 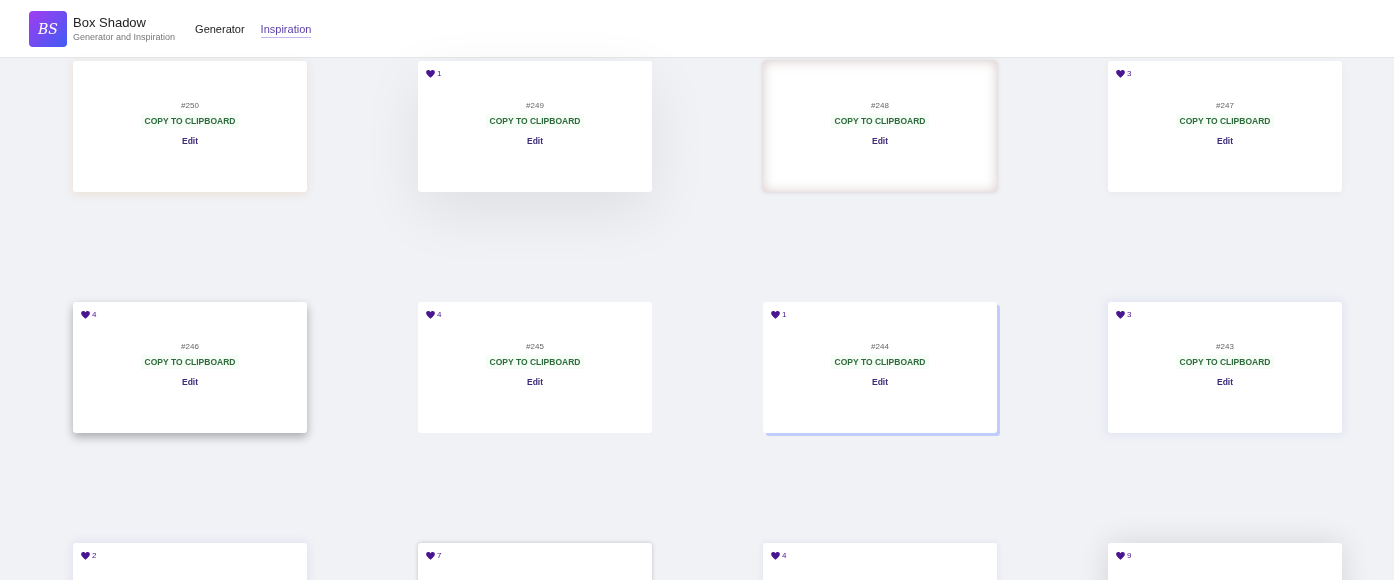 I want to click on logo: BS, so click(x=48, y=28).